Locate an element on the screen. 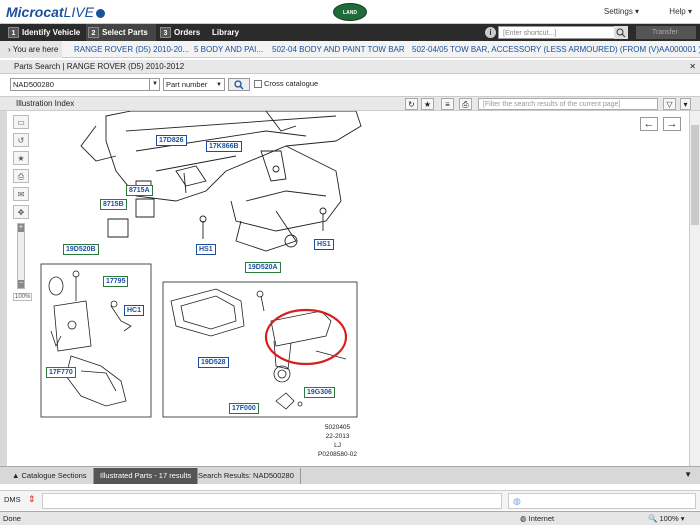 The image size is (700, 525). dms-label: DMS is located at coordinates (12, 499).